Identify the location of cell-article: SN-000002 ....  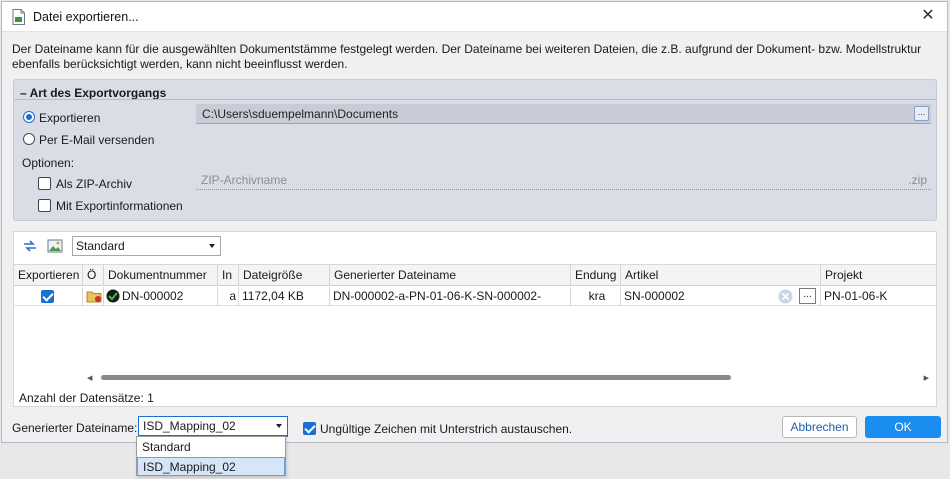
(721, 296).